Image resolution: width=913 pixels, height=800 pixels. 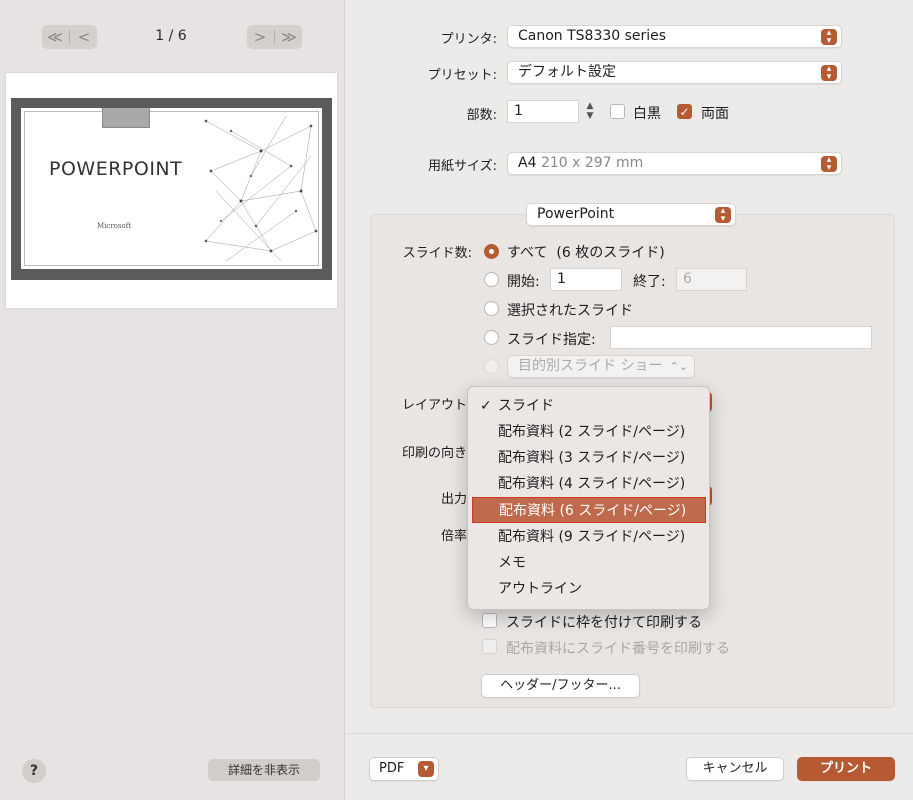 I want to click on slide-preview: POWERPOINT Microsoft, so click(x=171, y=190).